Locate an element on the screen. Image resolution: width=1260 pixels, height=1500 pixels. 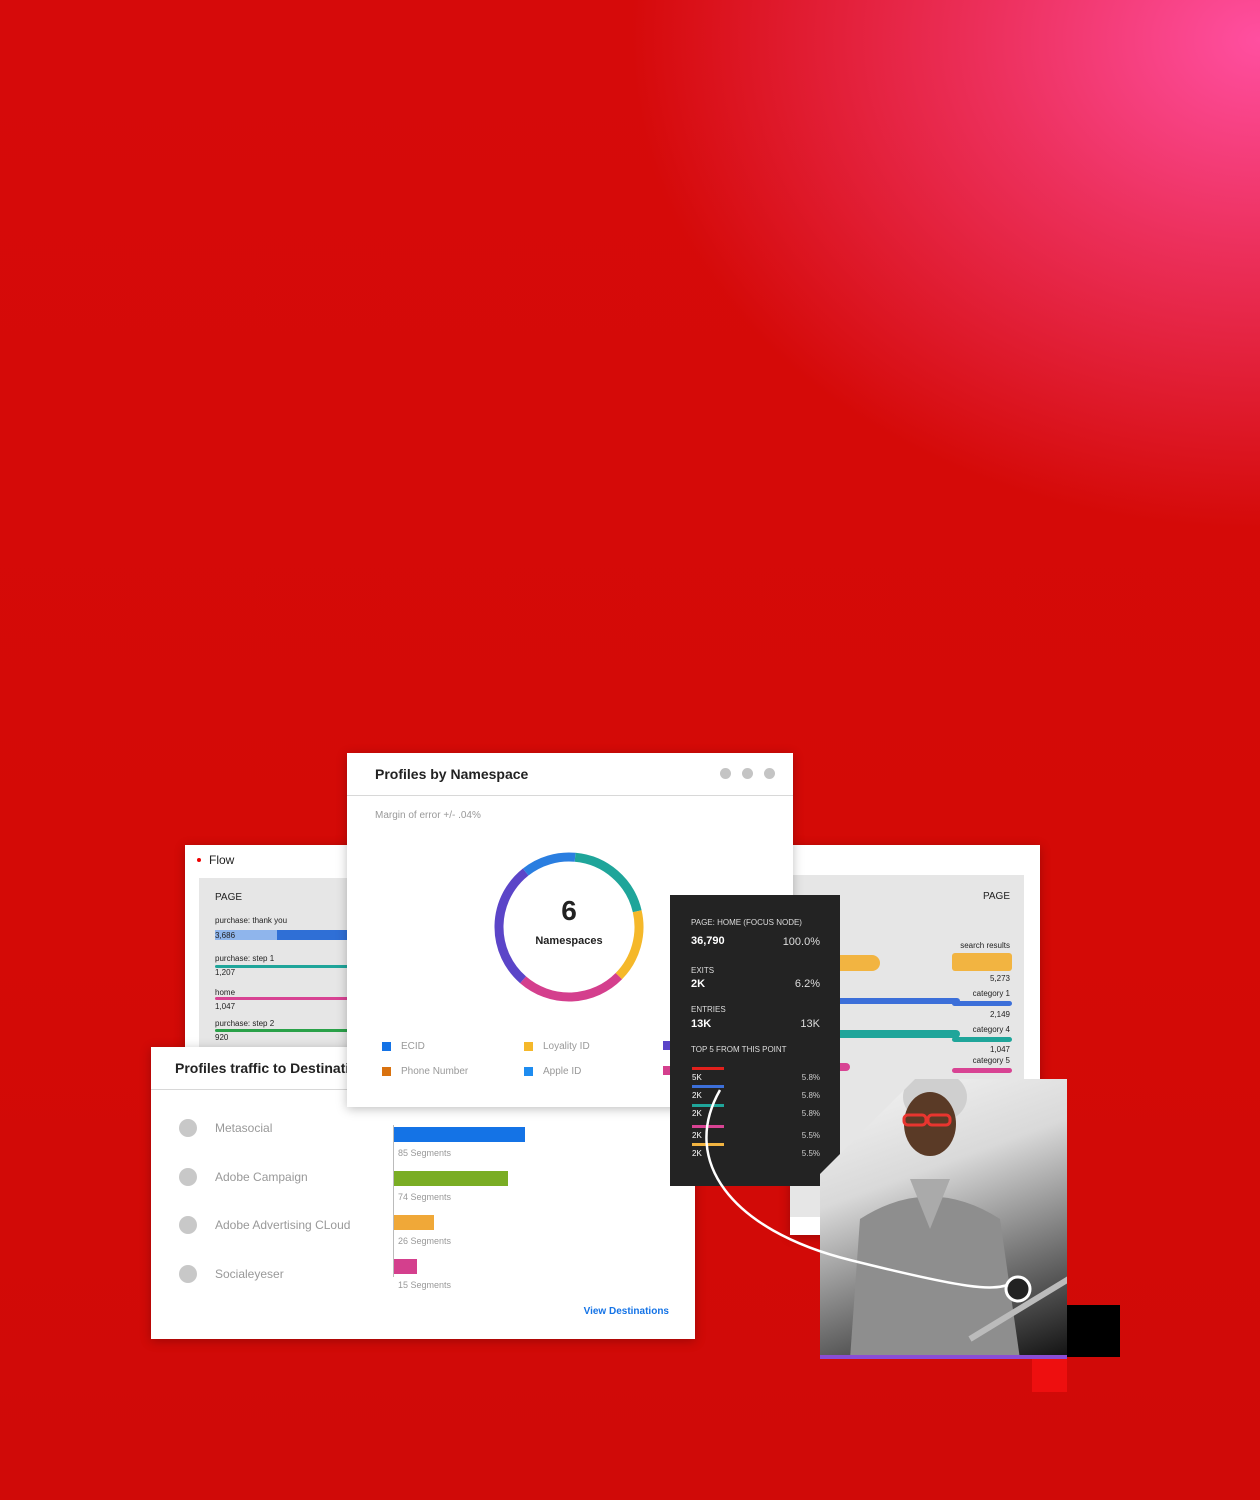
entries-value: 13K is located at coordinates (701, 1024).